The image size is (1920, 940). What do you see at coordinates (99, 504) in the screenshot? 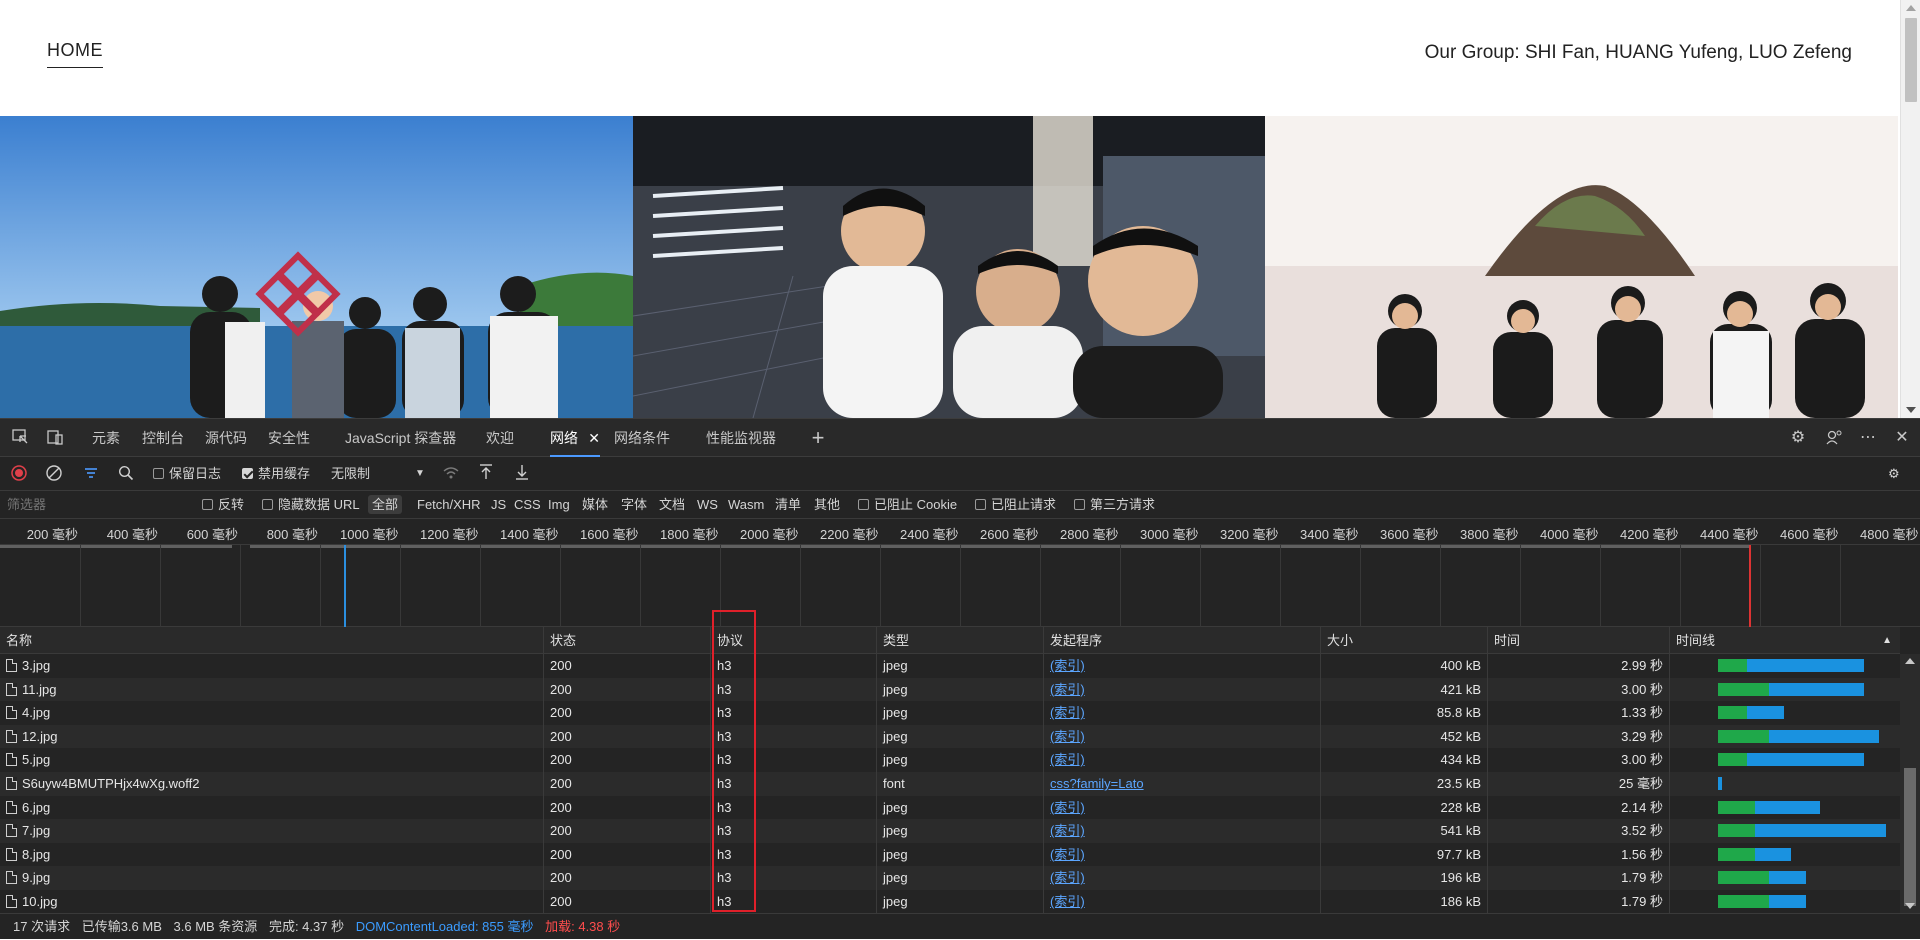
I see `filter-input` at bounding box center [99, 504].